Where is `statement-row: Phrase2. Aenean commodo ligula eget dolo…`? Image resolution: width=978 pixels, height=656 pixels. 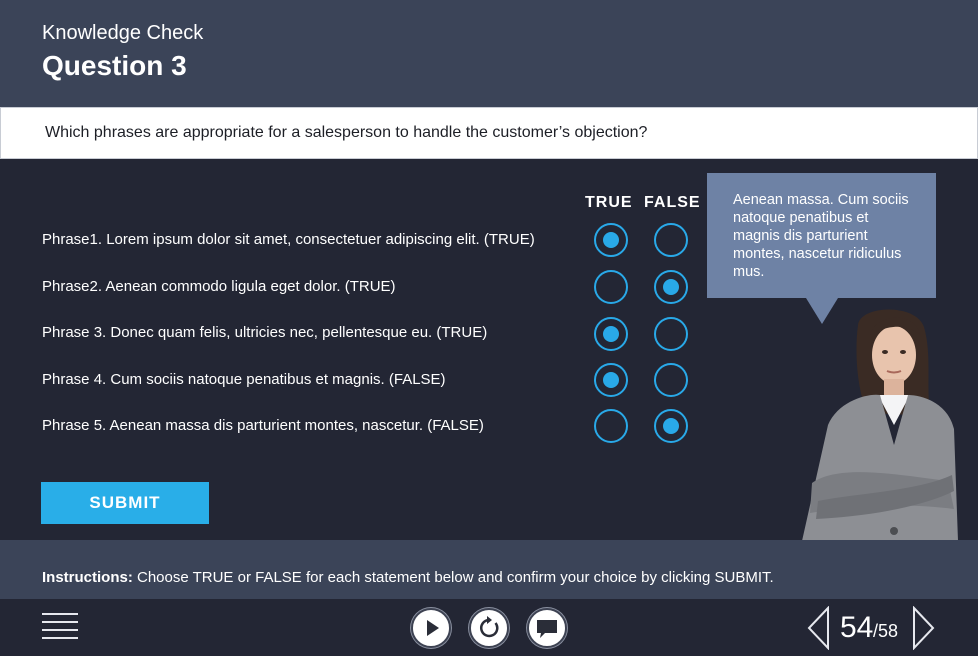 statement-row: Phrase2. Aenean commodo ligula eget dolo… is located at coordinates (360, 286).